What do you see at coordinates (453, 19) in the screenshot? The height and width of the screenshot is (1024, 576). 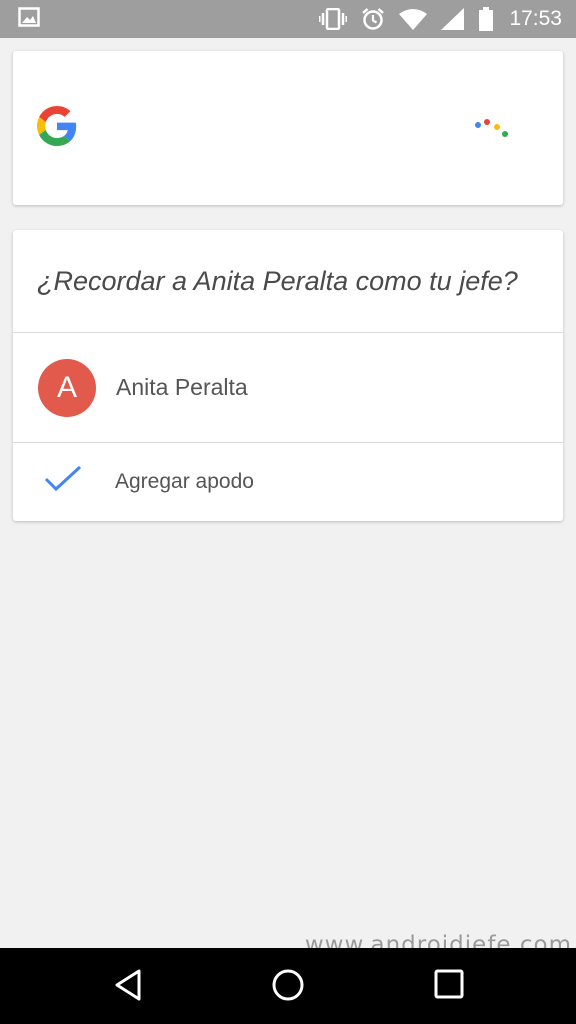 I see `signal-icon` at bounding box center [453, 19].